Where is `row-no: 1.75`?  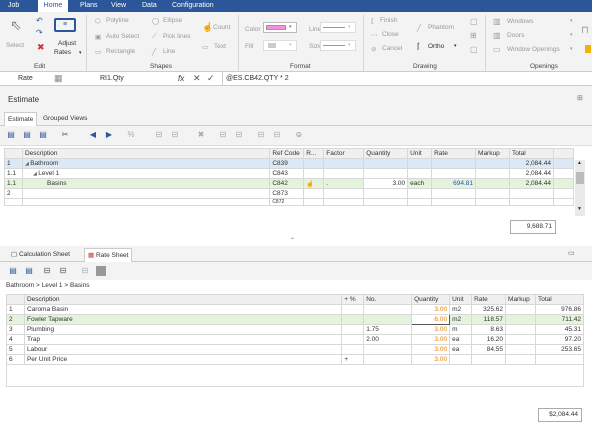 row-no: 1.75 is located at coordinates (388, 329).